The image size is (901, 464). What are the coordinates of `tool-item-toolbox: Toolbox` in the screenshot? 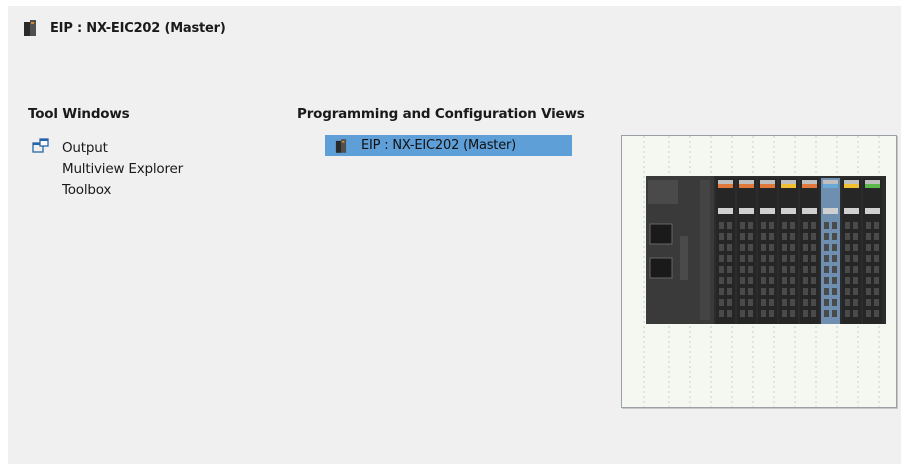 It's located at (107, 189).